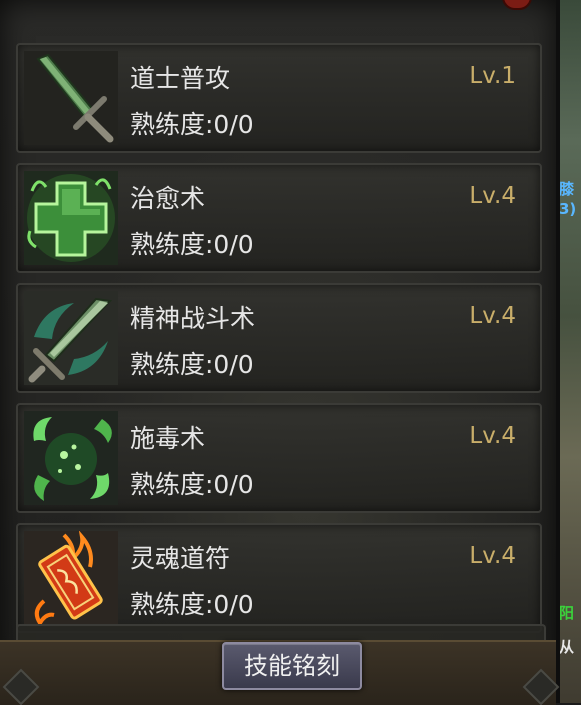  I want to click on talisman-icon, so click(71, 578).